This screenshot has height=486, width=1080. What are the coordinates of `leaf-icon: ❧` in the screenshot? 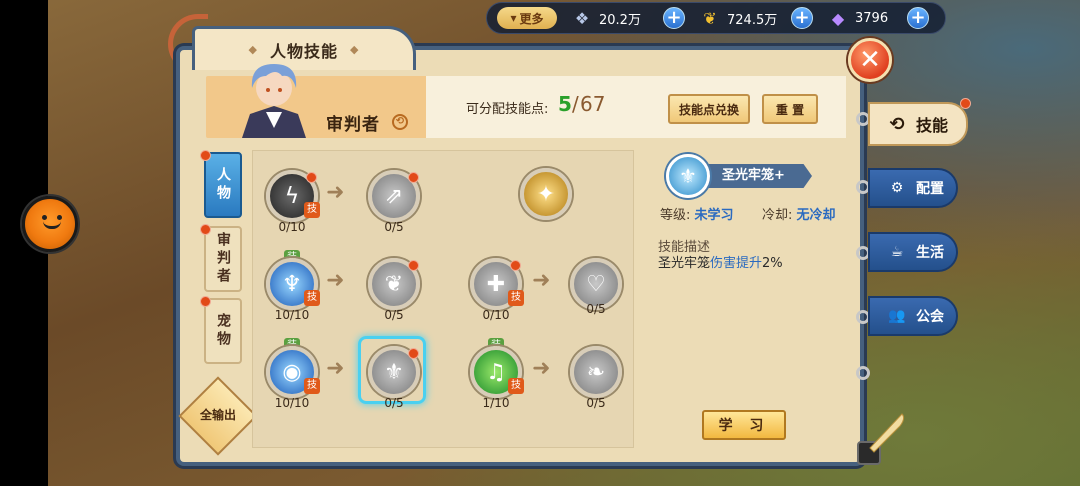 It's located at (596, 372).